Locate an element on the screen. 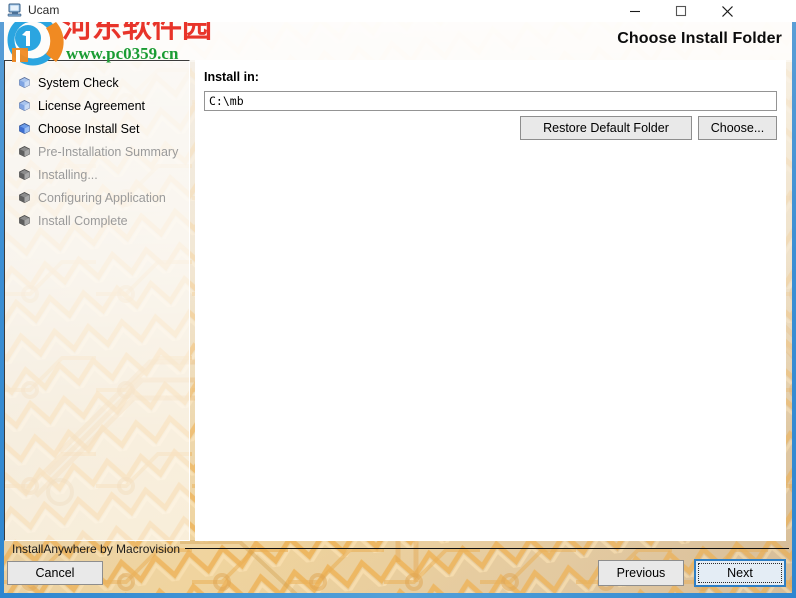 The width and height of the screenshot is (796, 598). close-button is located at coordinates (727, 11).